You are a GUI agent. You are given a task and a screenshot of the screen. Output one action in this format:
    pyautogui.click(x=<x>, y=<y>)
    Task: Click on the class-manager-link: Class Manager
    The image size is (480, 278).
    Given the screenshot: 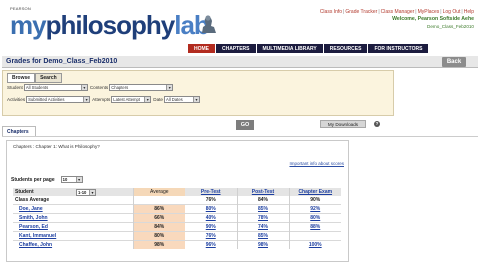 What is the action you would take?
    pyautogui.click(x=398, y=12)
    